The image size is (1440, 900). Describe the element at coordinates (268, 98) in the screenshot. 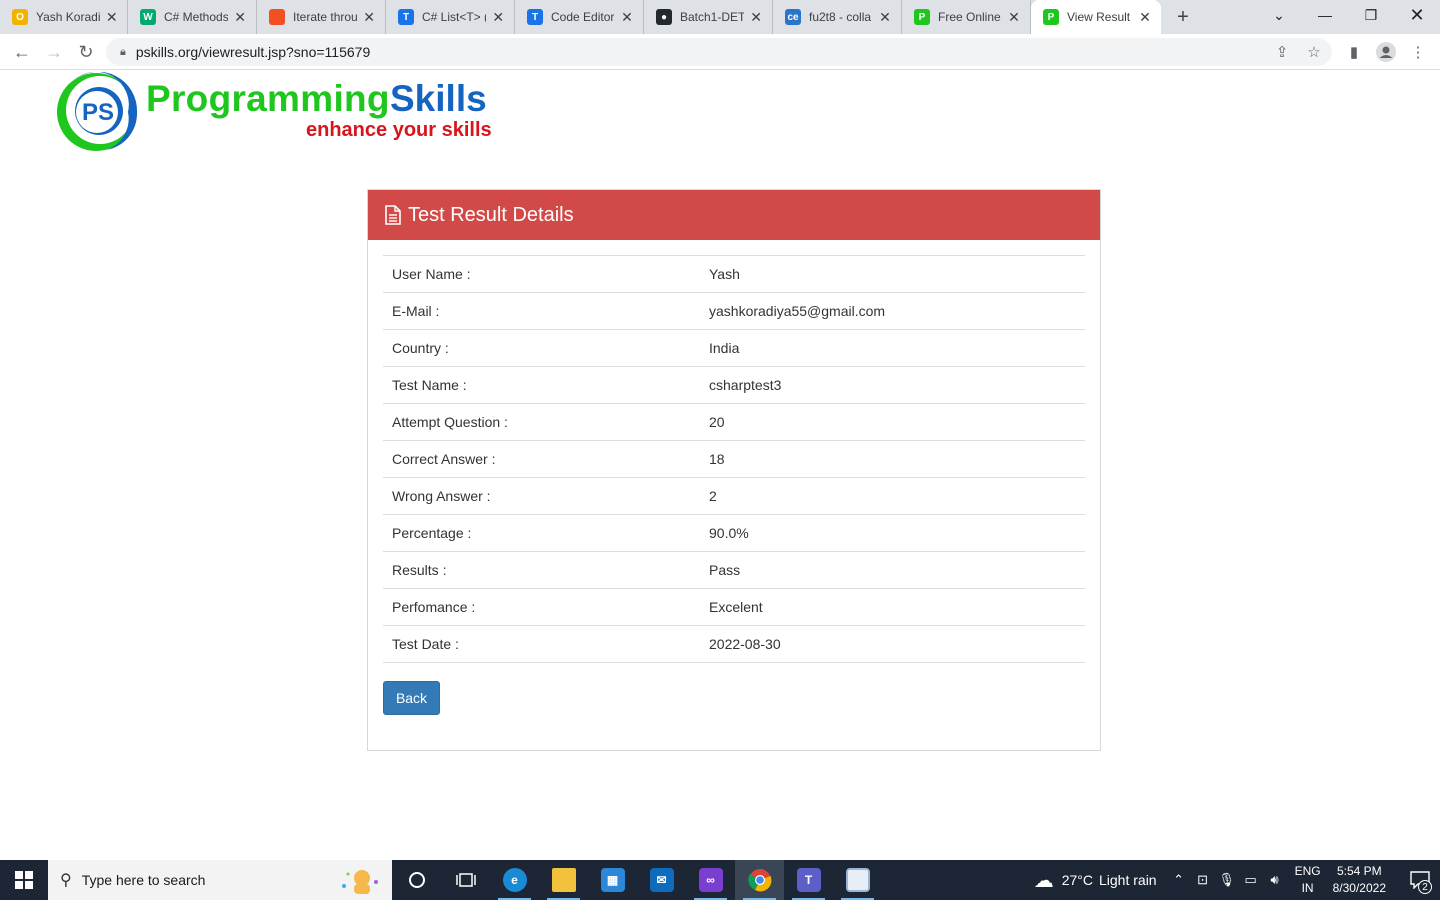

I see `brand-name-programming: Programming` at that location.